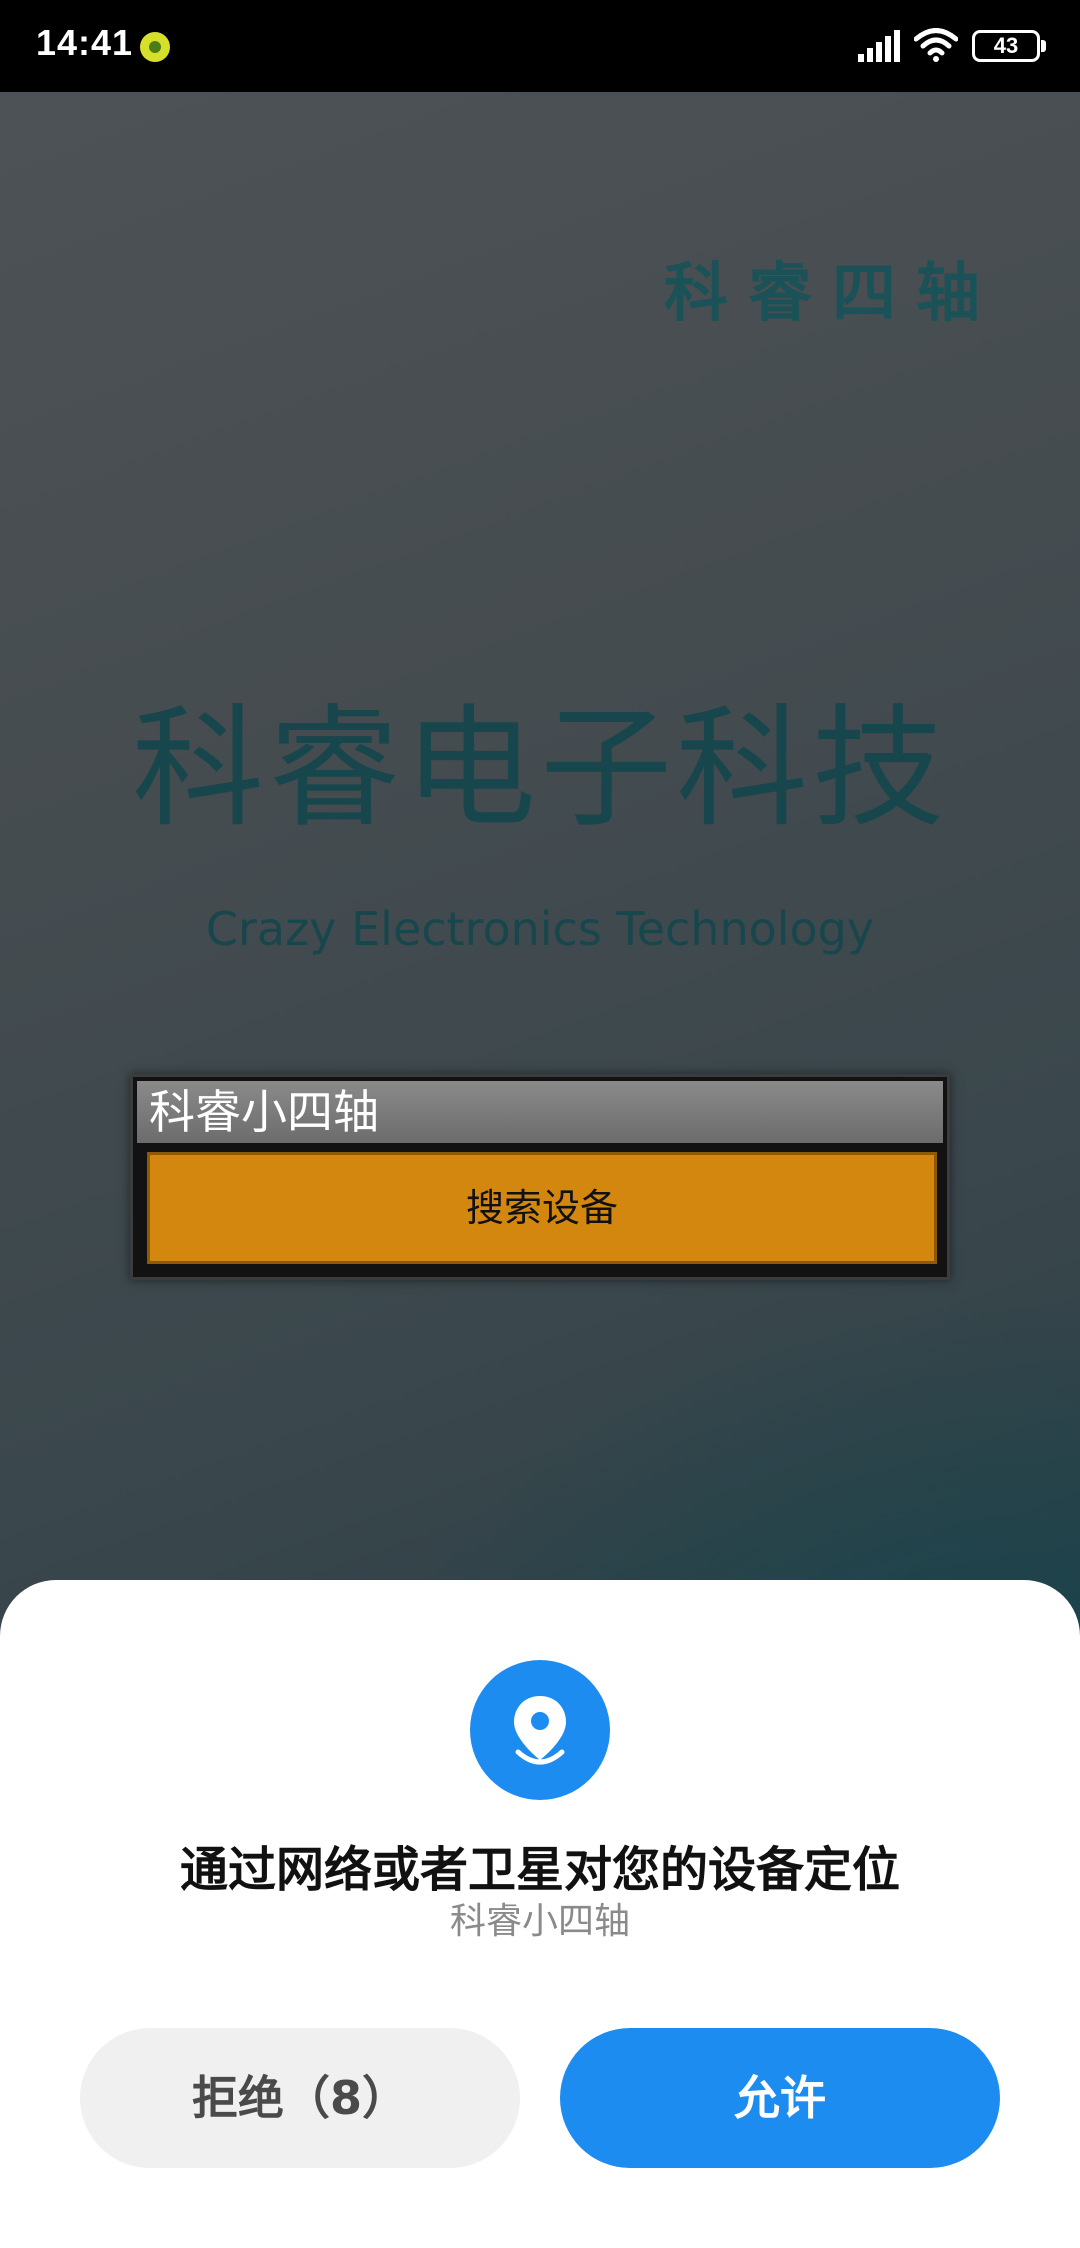  I want to click on dialog-title: 通过网络或者卫星对您的设备定位, so click(539, 1870).